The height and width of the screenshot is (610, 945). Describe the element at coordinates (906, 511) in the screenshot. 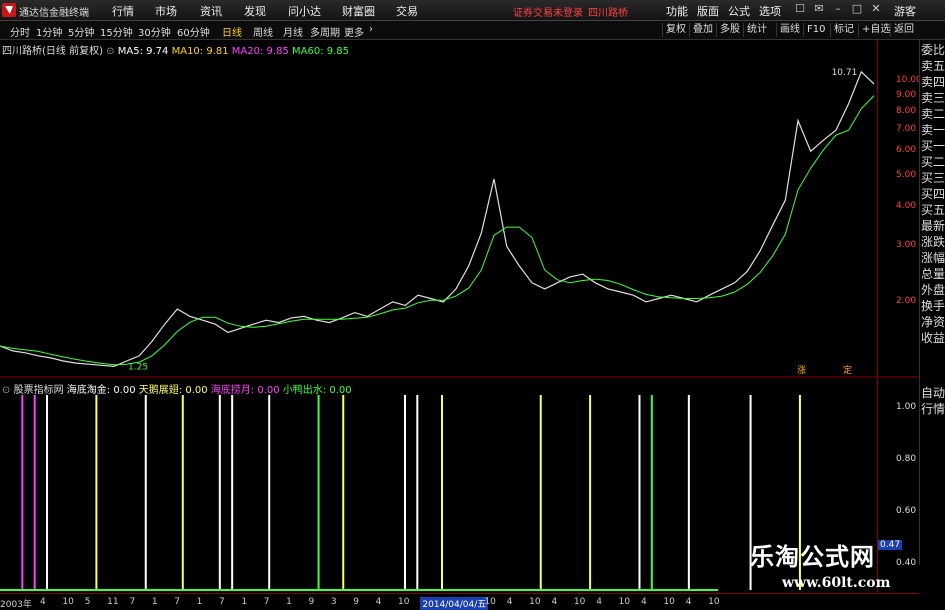

I see `indicator-tick-label: 0.60` at that location.